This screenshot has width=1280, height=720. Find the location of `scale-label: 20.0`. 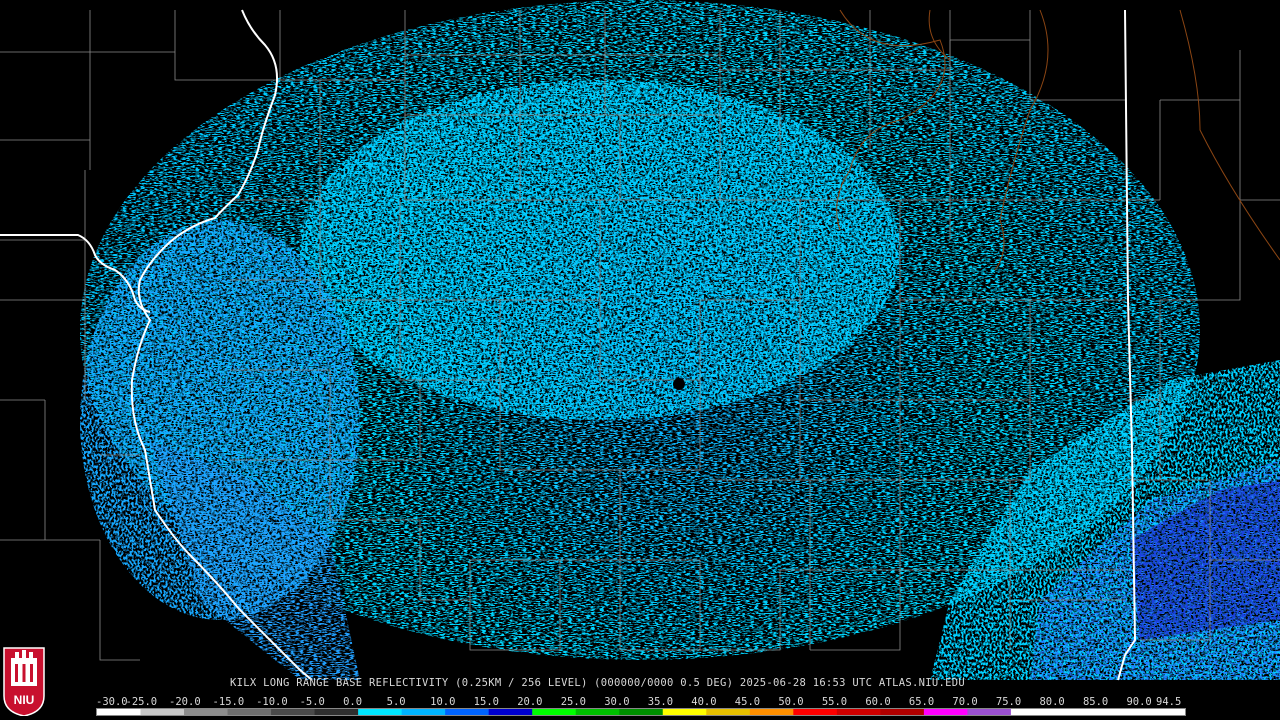

scale-label: 20.0 is located at coordinates (530, 702).